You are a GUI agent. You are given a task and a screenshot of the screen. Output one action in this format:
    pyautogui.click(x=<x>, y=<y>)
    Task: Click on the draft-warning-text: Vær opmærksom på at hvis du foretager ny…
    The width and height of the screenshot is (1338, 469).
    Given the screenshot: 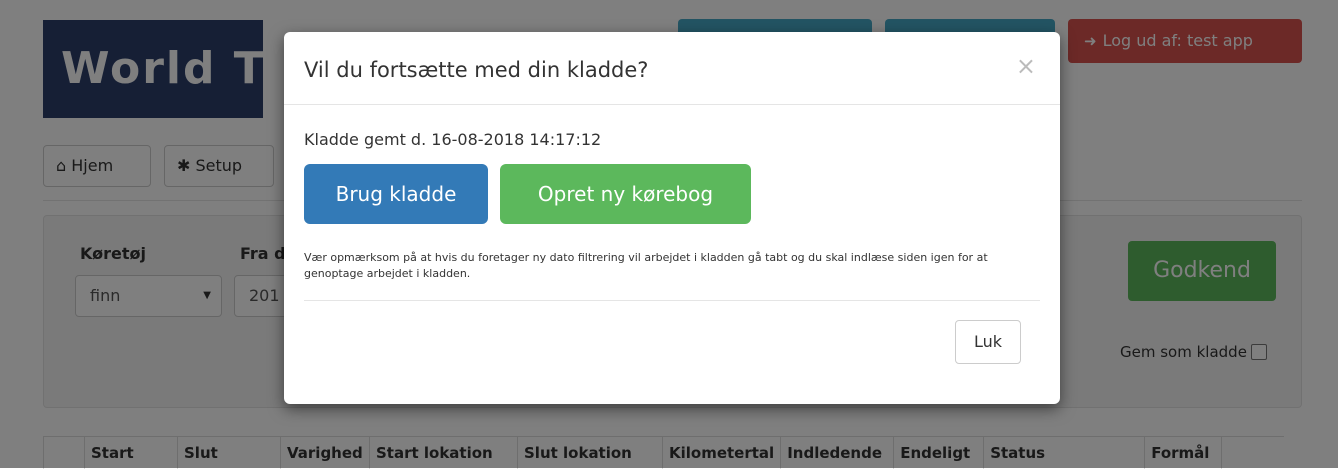 What is the action you would take?
    pyautogui.click(x=669, y=266)
    